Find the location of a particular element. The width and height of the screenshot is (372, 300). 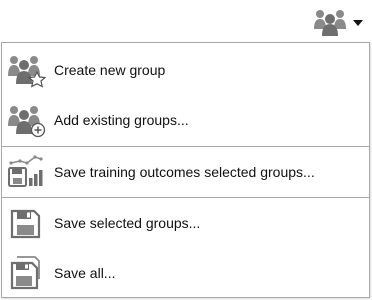

groups-icon is located at coordinates (330, 23).